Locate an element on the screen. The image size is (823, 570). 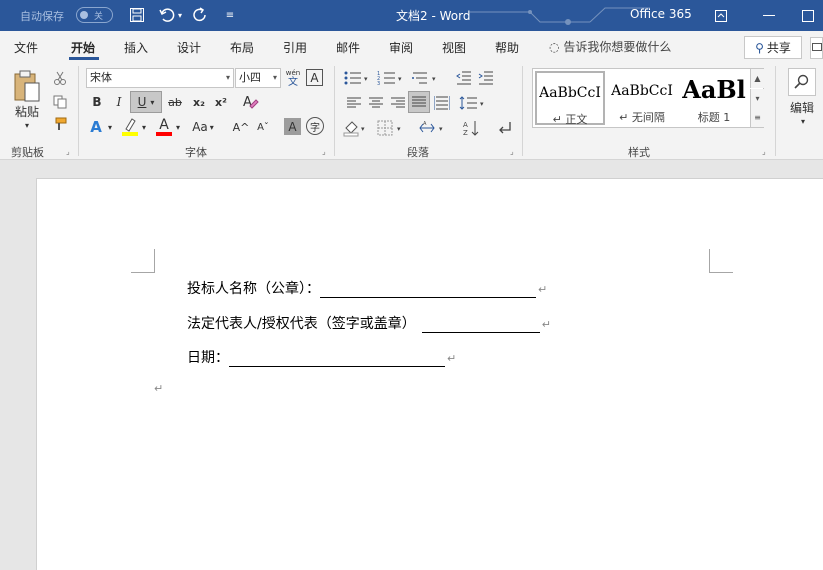
style-heading-1: AaBl 标题 1 is located at coordinates (714, 98).